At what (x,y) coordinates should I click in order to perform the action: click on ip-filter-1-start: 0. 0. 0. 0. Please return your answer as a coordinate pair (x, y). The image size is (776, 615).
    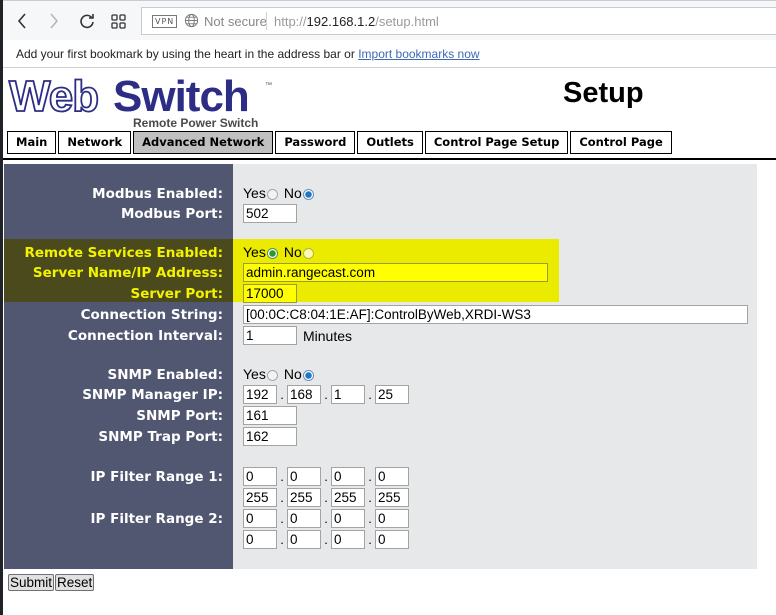
    Looking at the image, I should click on (326, 476).